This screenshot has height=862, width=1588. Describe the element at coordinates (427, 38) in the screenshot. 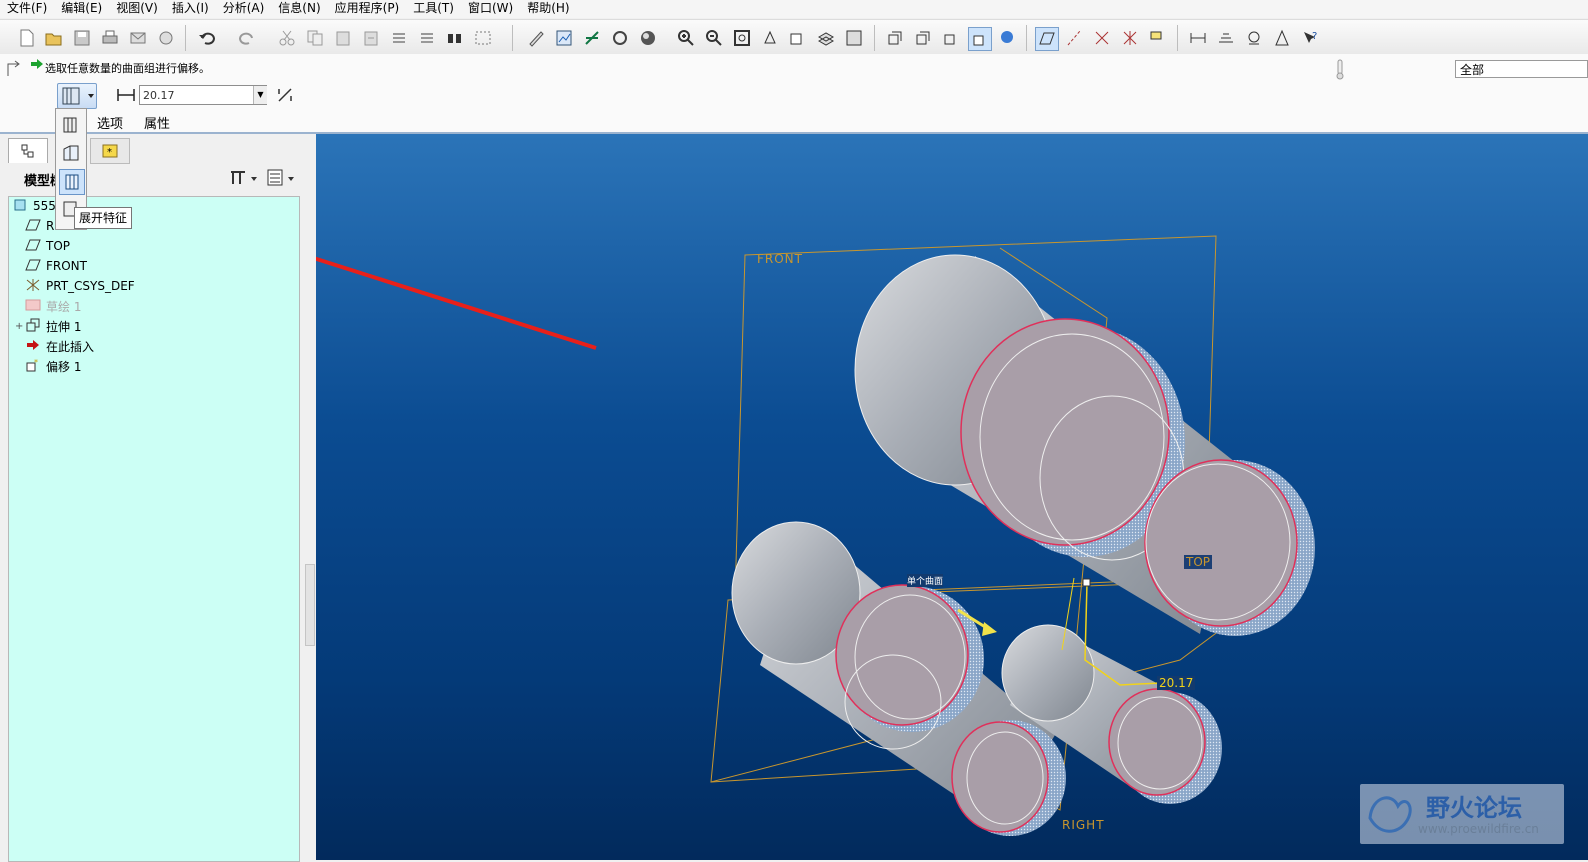

I see `regen-manager-icon` at that location.